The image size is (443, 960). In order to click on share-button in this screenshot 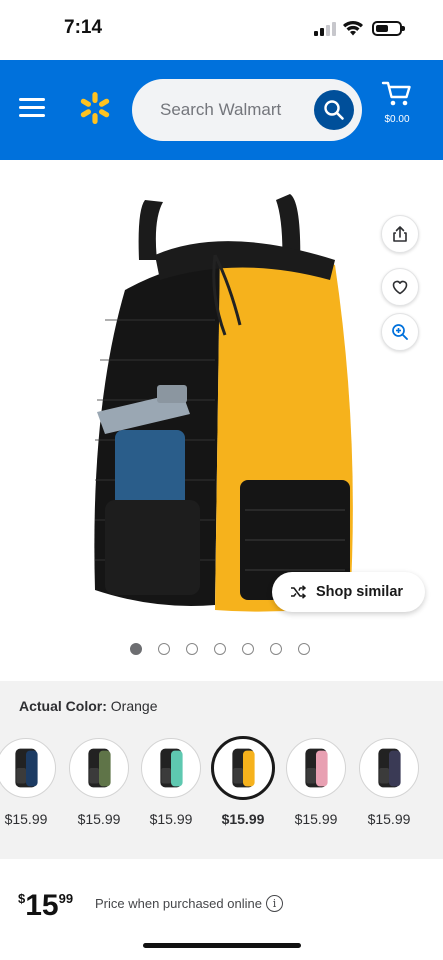, I will do `click(400, 234)`.